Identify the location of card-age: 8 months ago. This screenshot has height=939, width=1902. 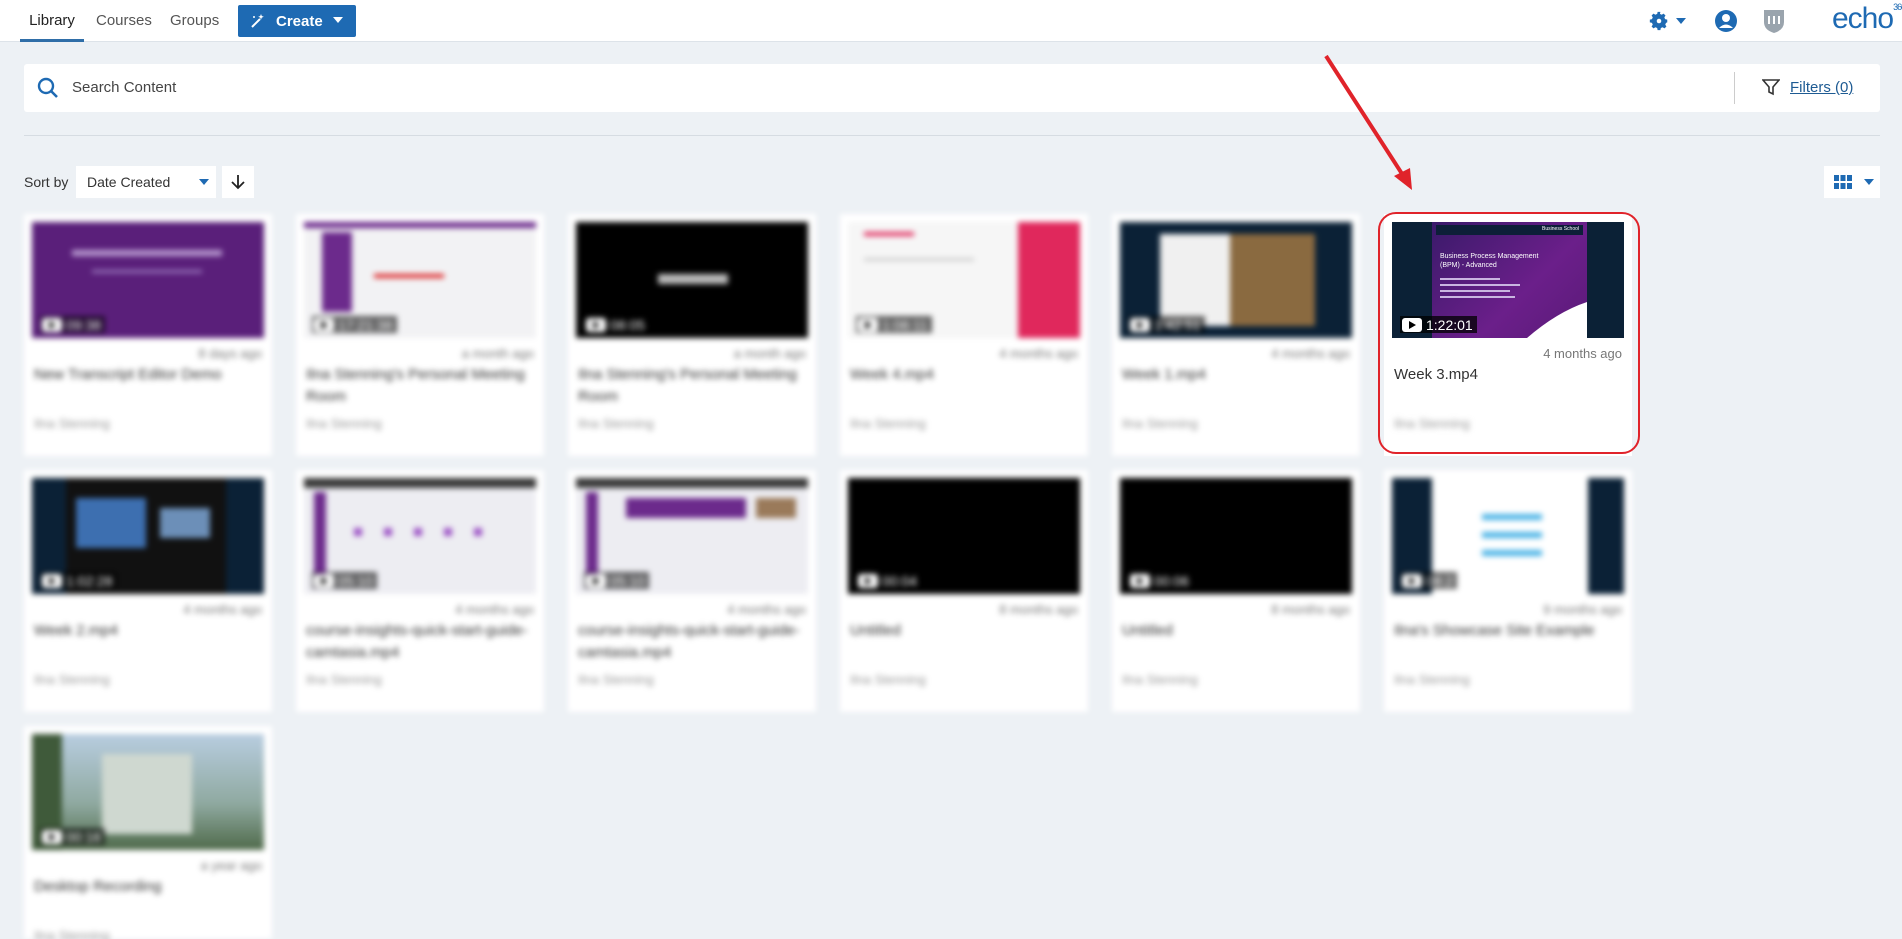
(1038, 609).